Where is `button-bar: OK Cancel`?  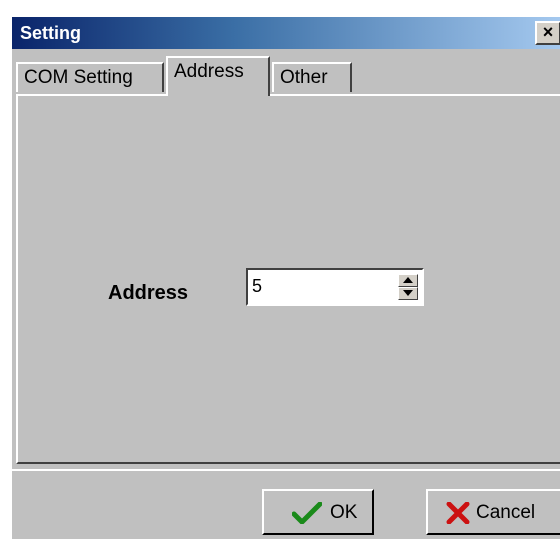
button-bar: OK Cancel is located at coordinates (286, 504).